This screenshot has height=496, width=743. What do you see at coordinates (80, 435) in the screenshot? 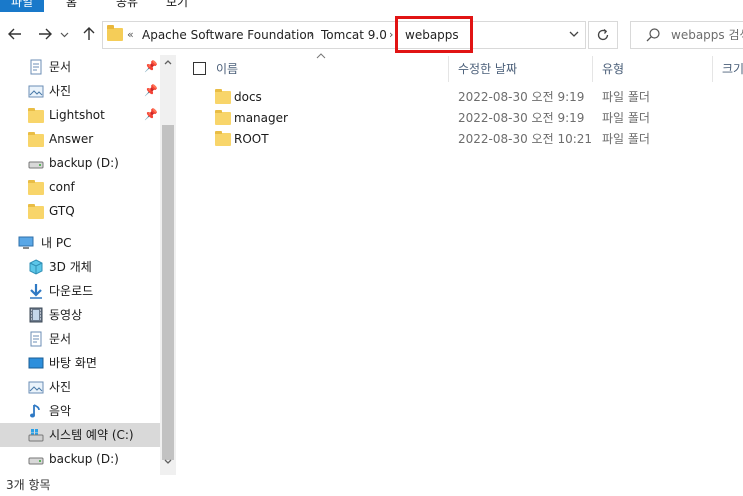
I see `sidebar-item-system-c: 시스템 예약 (C:)` at bounding box center [80, 435].